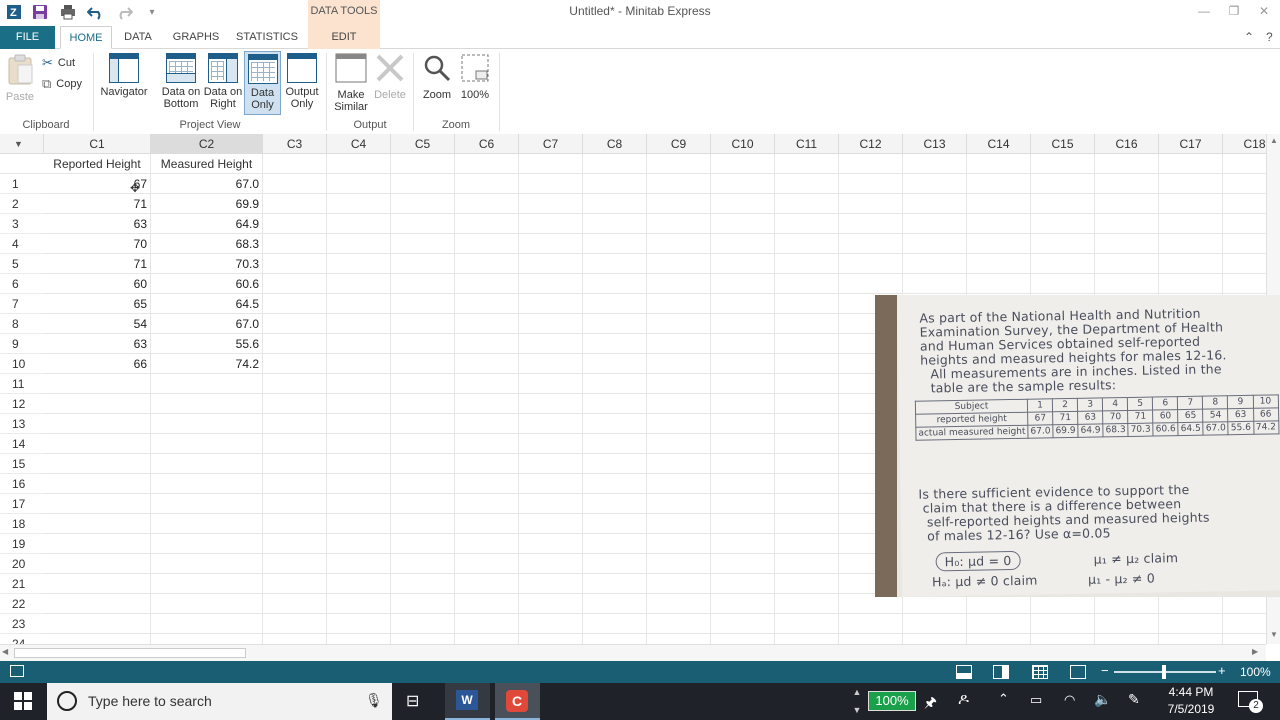 The width and height of the screenshot is (1280, 720). I want to click on column-name-c3, so click(295, 164).